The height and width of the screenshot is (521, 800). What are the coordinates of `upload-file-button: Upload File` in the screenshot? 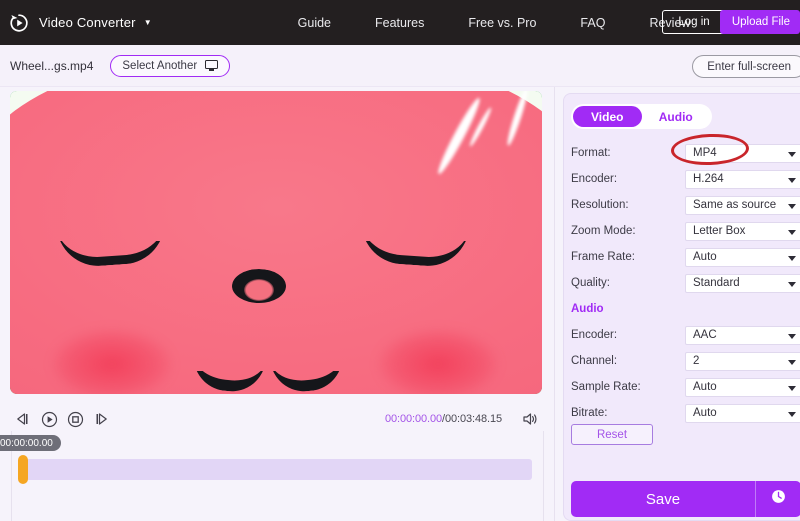 It's located at (759, 22).